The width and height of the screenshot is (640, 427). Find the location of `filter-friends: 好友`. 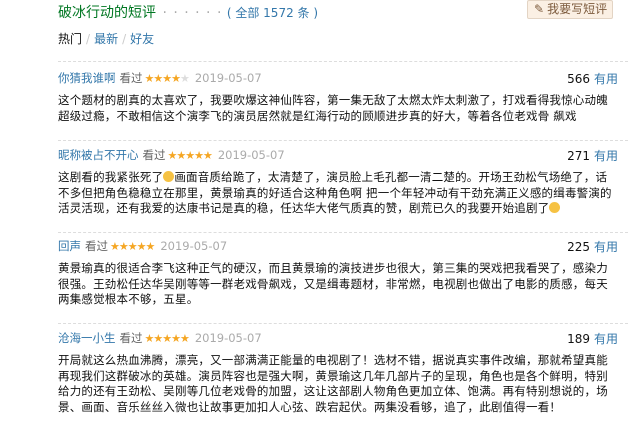

filter-friends: 好友 is located at coordinates (142, 39).